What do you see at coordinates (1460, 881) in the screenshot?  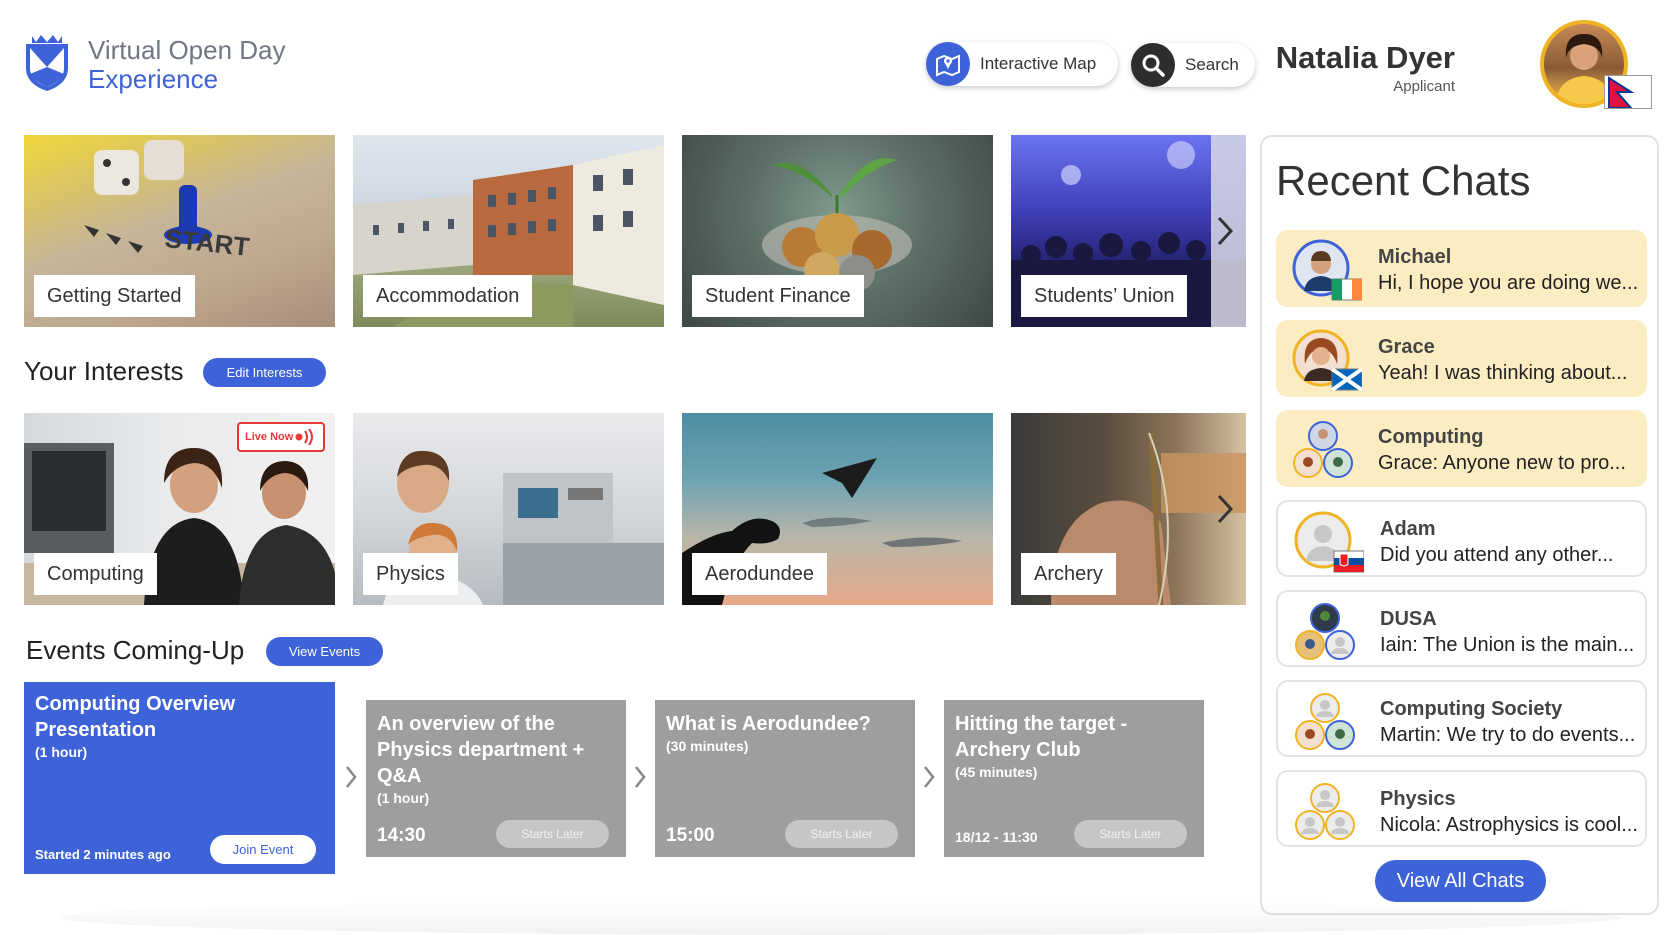 I see `view-all-chats-button: View All Chats` at bounding box center [1460, 881].